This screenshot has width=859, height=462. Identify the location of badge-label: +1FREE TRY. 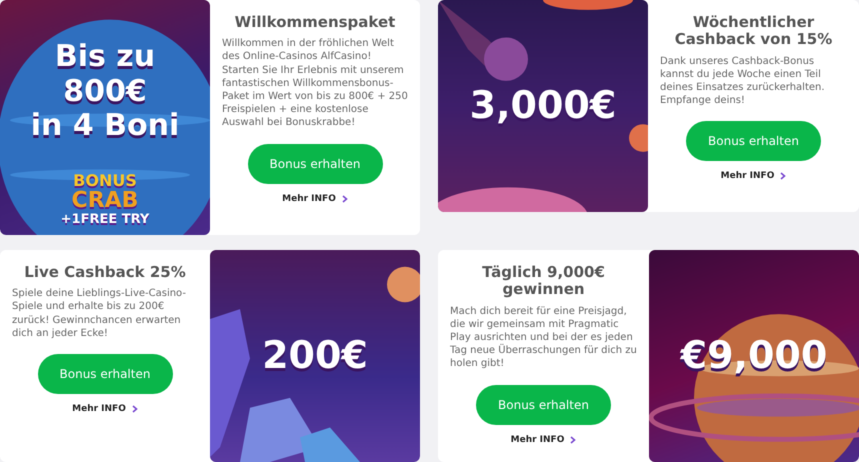
(105, 219).